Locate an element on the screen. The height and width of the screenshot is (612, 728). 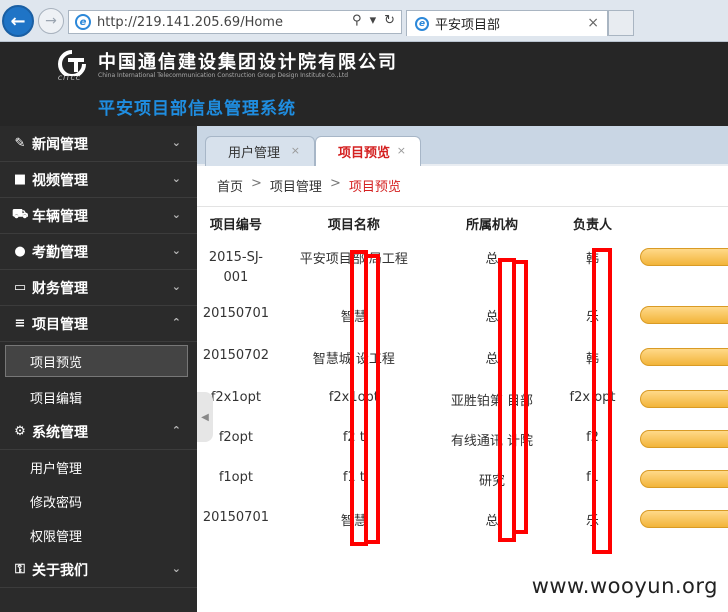
forward-button: → is located at coordinates (51, 21).